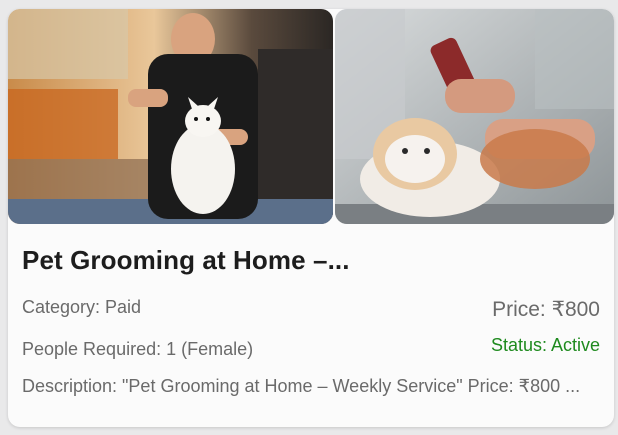 This screenshot has height=435, width=618. I want to click on listing-people-required: People Required: 1 (Female), so click(138, 349).